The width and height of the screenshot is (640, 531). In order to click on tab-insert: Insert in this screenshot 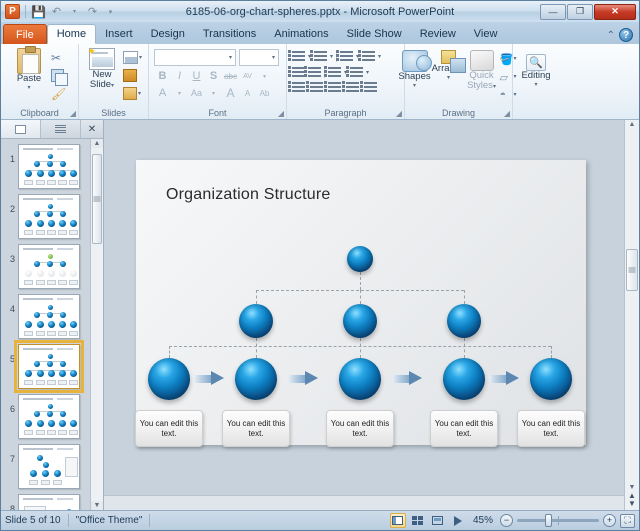, I will do `click(119, 34)`.